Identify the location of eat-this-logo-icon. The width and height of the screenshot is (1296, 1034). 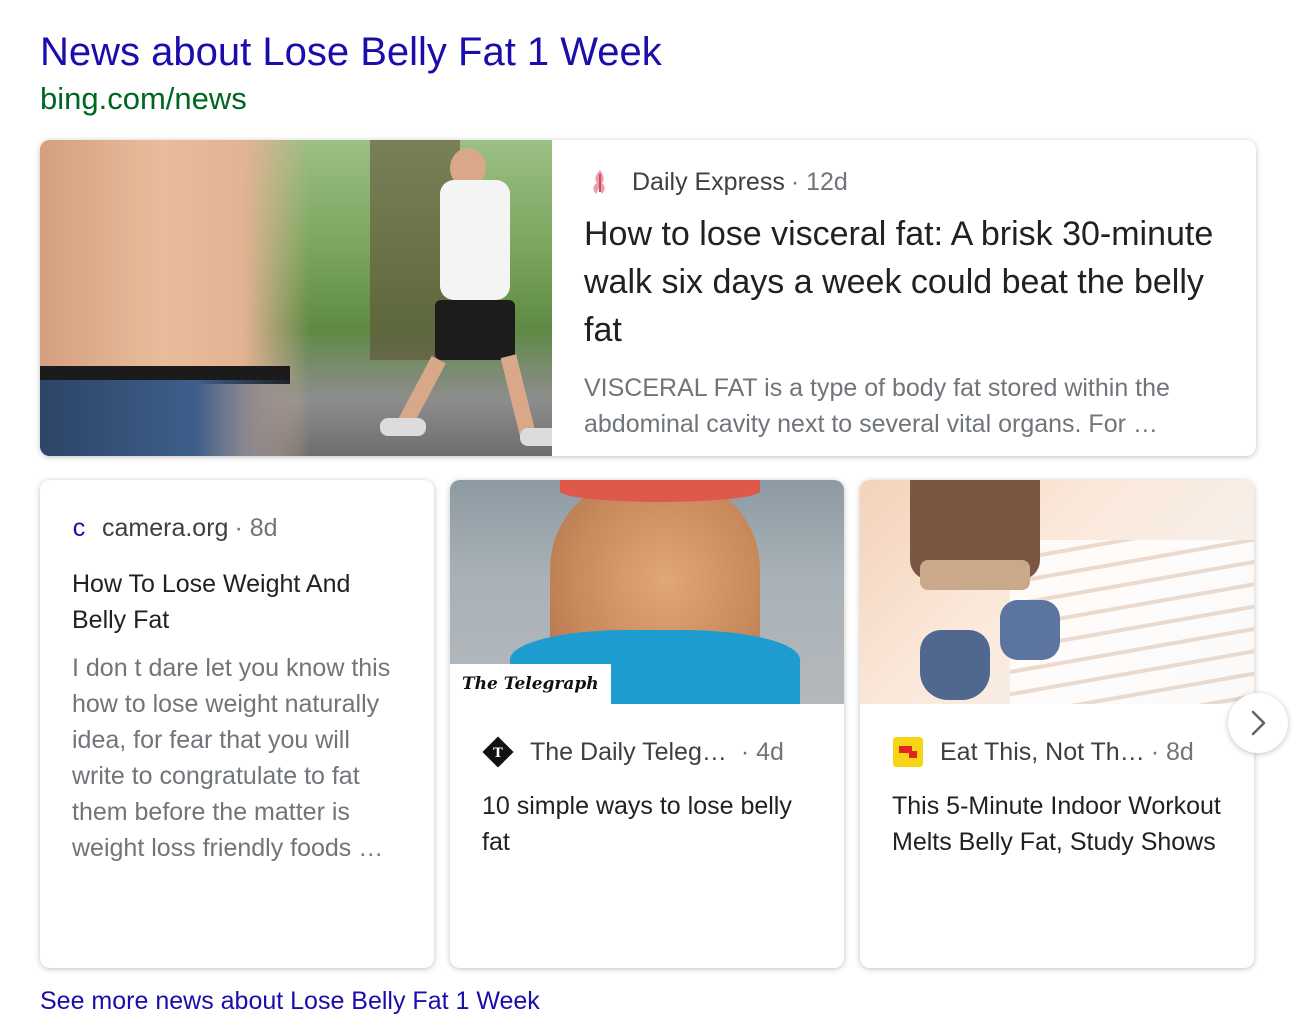
(908, 752).